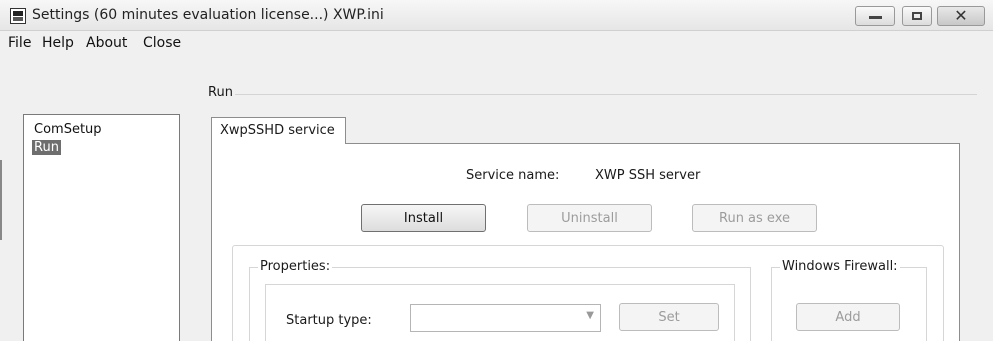 The width and height of the screenshot is (993, 341). What do you see at coordinates (589, 218) in the screenshot?
I see `uninstall-button: Uninstall` at bounding box center [589, 218].